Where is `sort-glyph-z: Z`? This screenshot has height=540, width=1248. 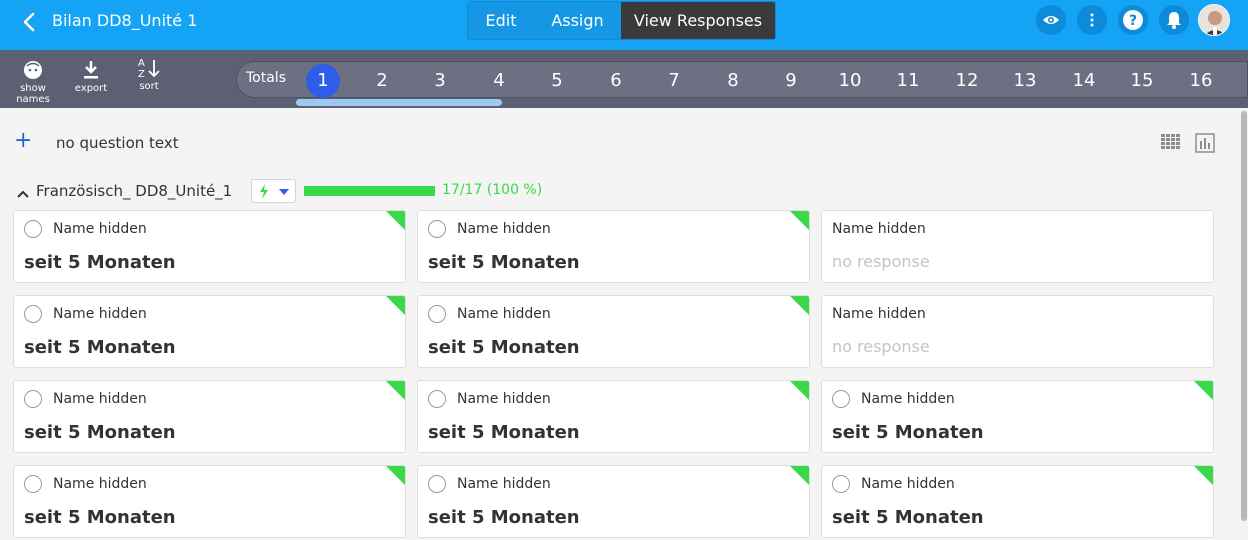 sort-glyph-z: Z is located at coordinates (141, 74).